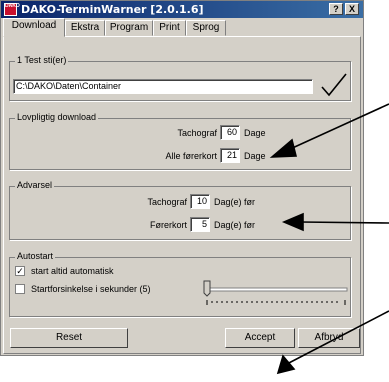 The height and width of the screenshot is (382, 389). Describe the element at coordinates (336, 338) in the screenshot. I see `arrow-to-accept` at that location.